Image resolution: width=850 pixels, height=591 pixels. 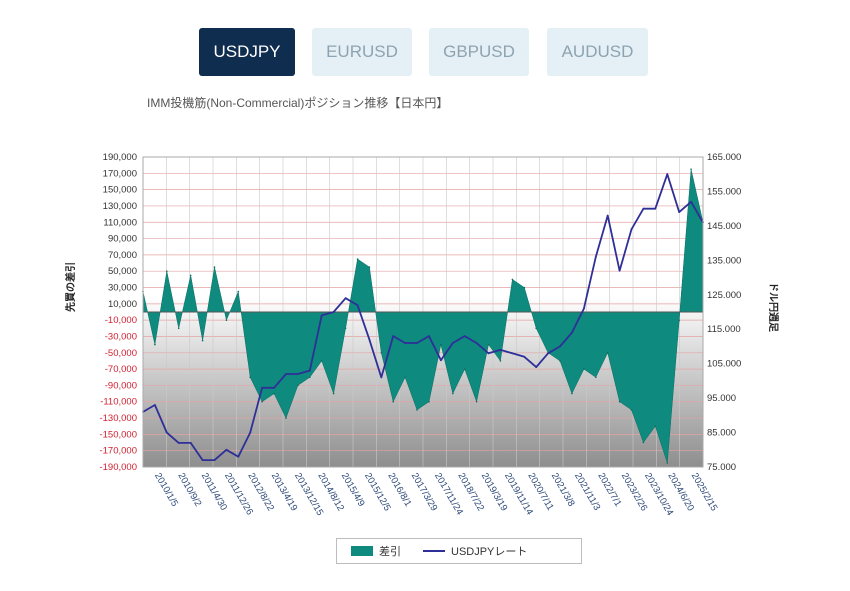 I want to click on y-left-tick-label: -110,000, so click(x=118, y=402).